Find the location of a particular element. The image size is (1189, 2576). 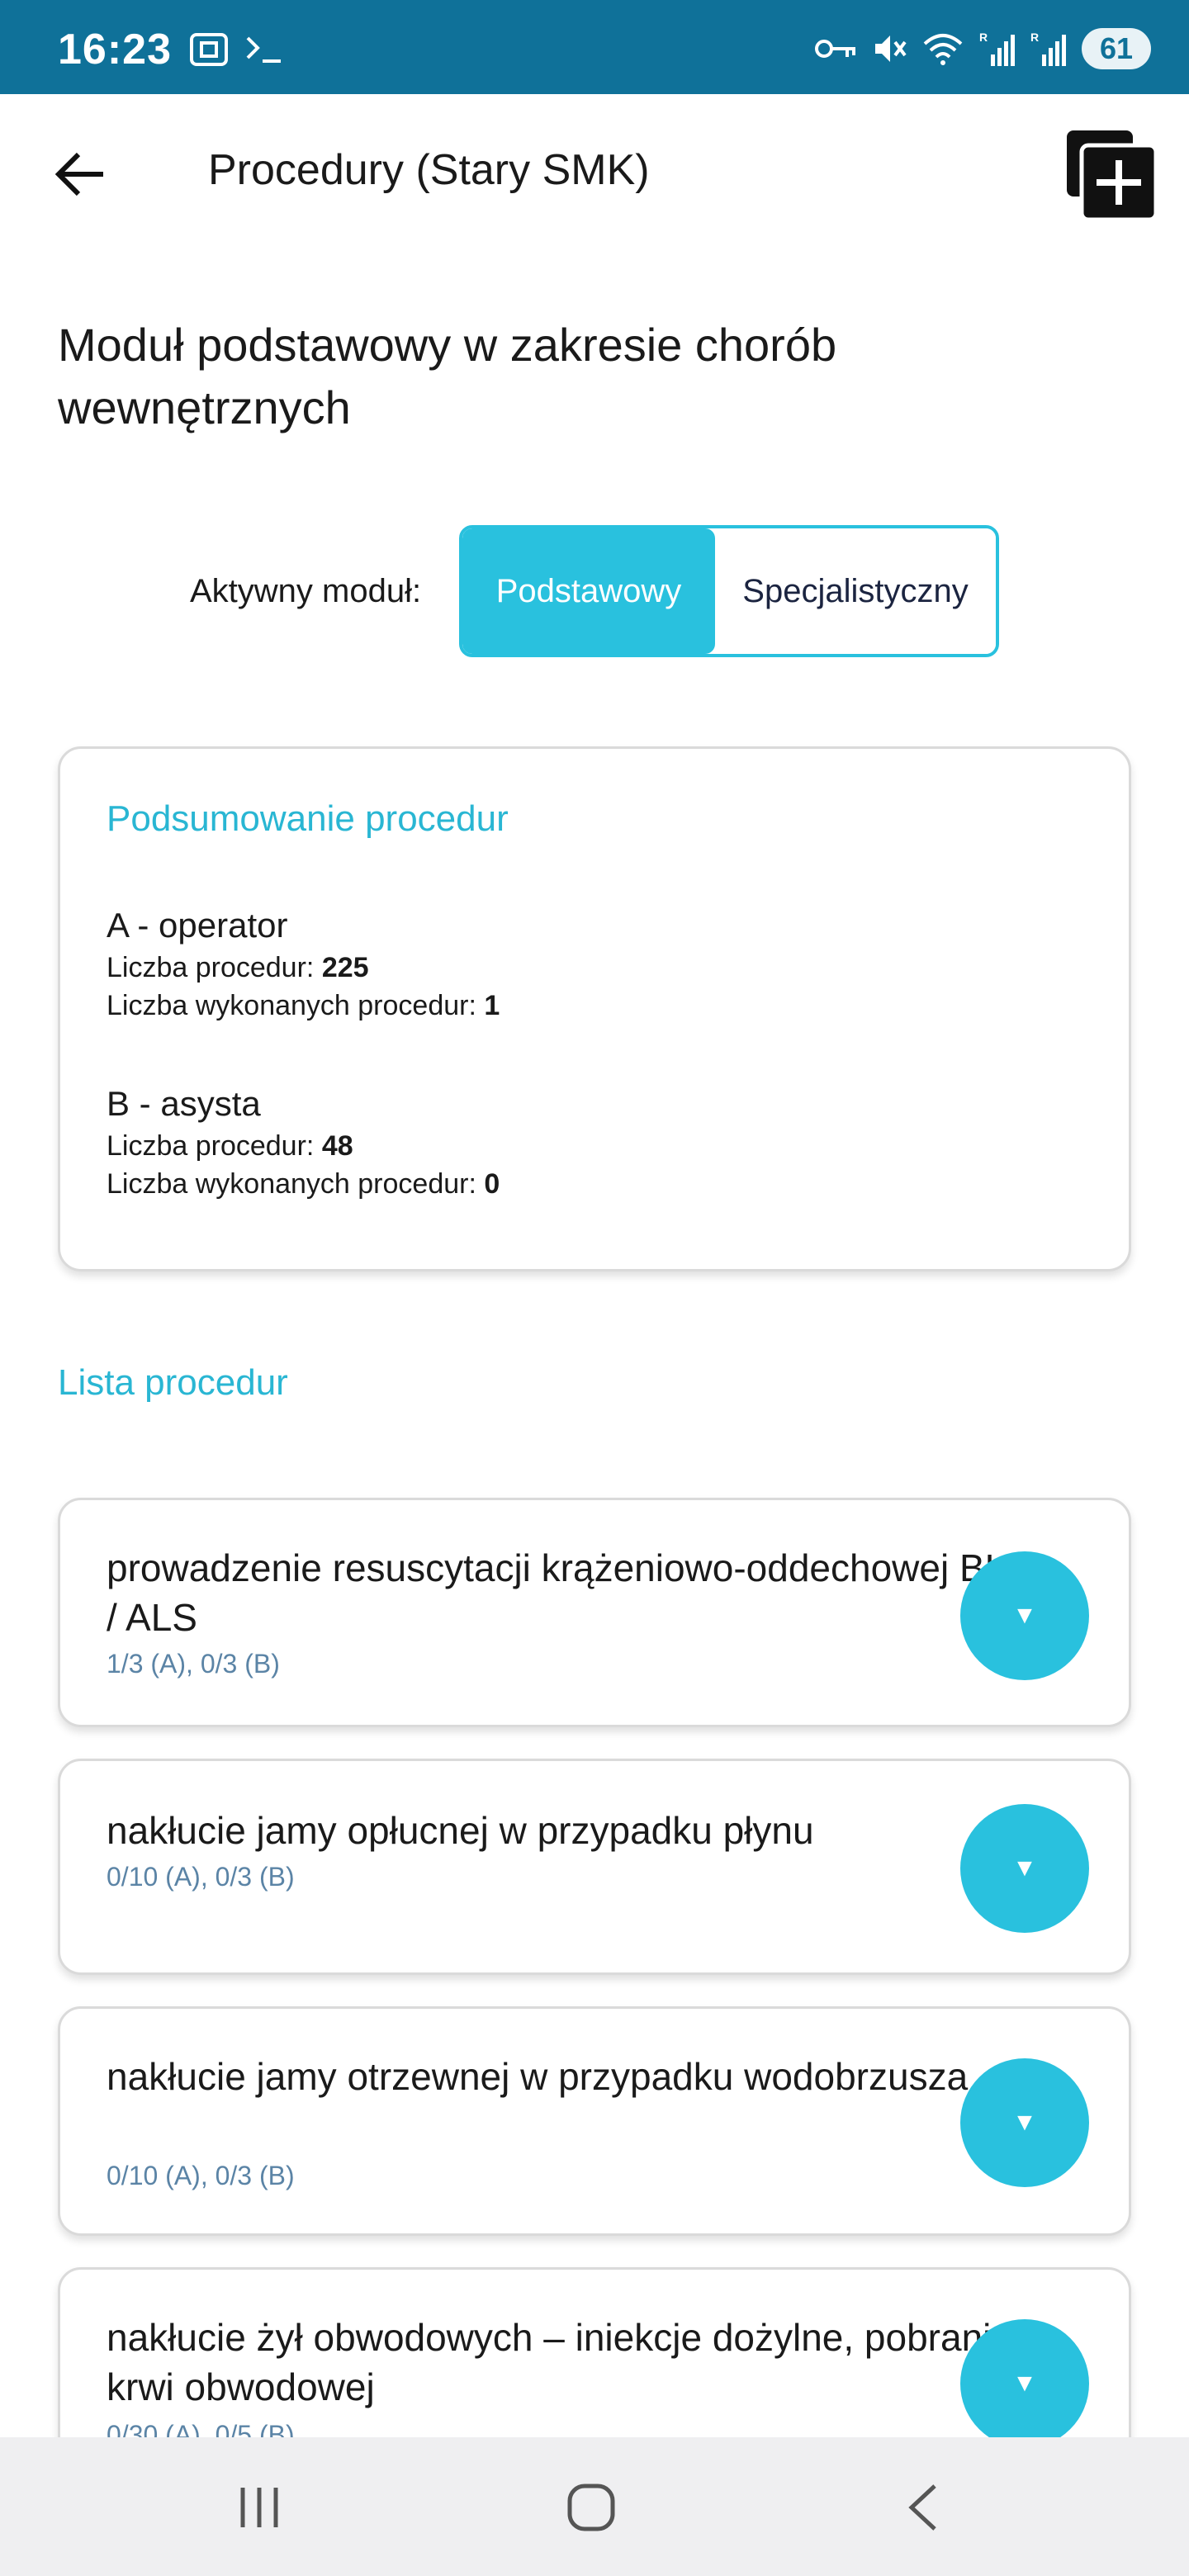

terminal-icon is located at coordinates (263, 49).